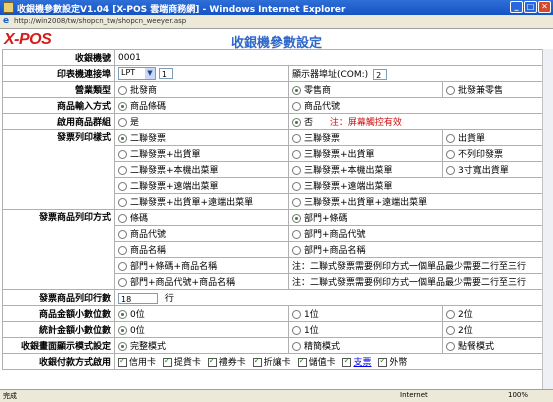 This screenshot has height=402, width=553. I want to click on item-print-option: 商品名稱, so click(148, 251).